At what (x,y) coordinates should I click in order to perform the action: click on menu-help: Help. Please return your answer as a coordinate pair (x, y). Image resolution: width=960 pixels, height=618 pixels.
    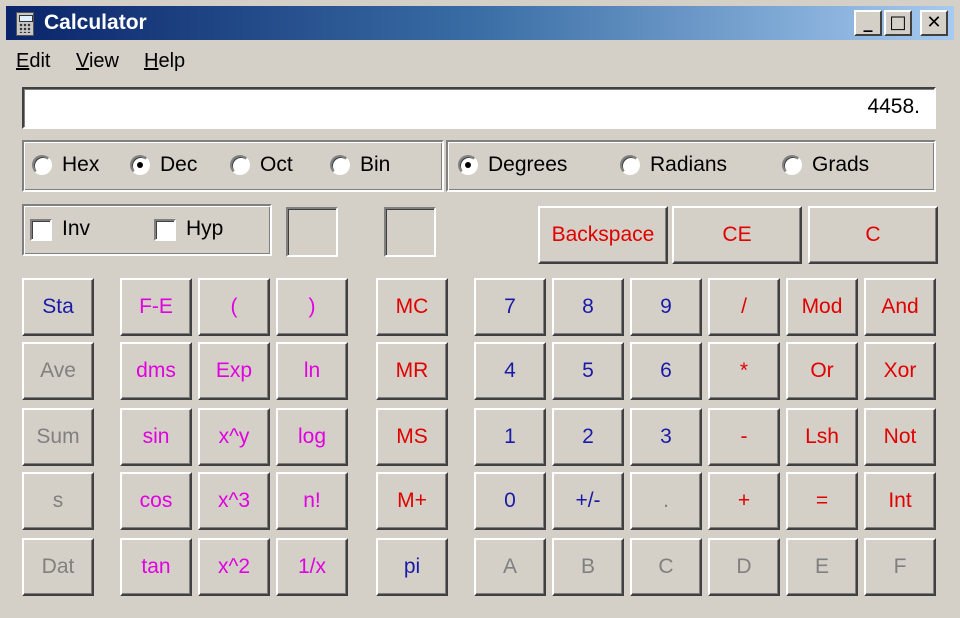
    Looking at the image, I should click on (164, 61).